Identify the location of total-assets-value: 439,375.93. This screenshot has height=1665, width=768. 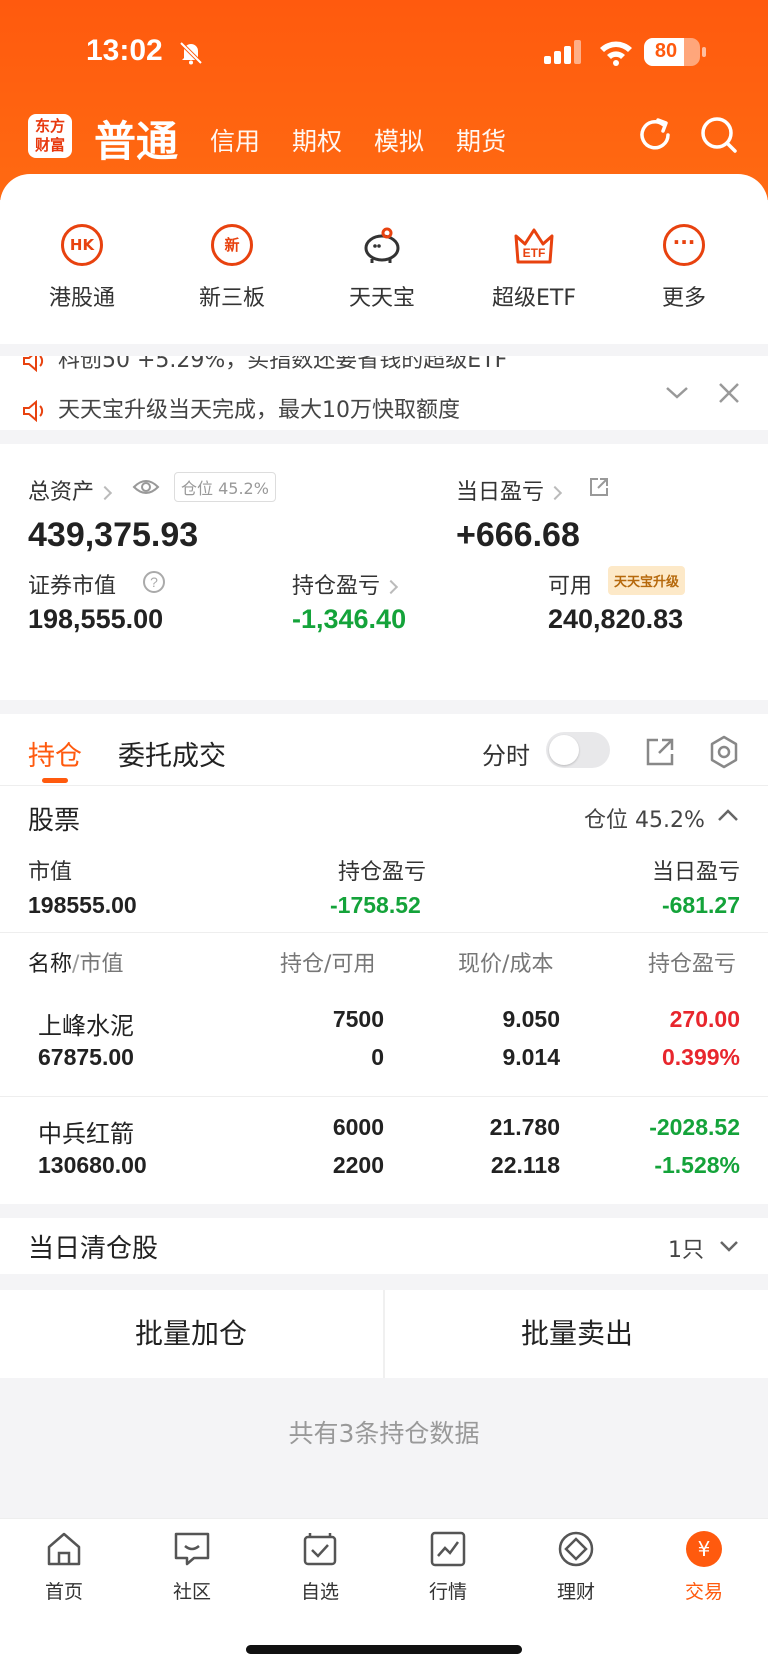
(113, 535).